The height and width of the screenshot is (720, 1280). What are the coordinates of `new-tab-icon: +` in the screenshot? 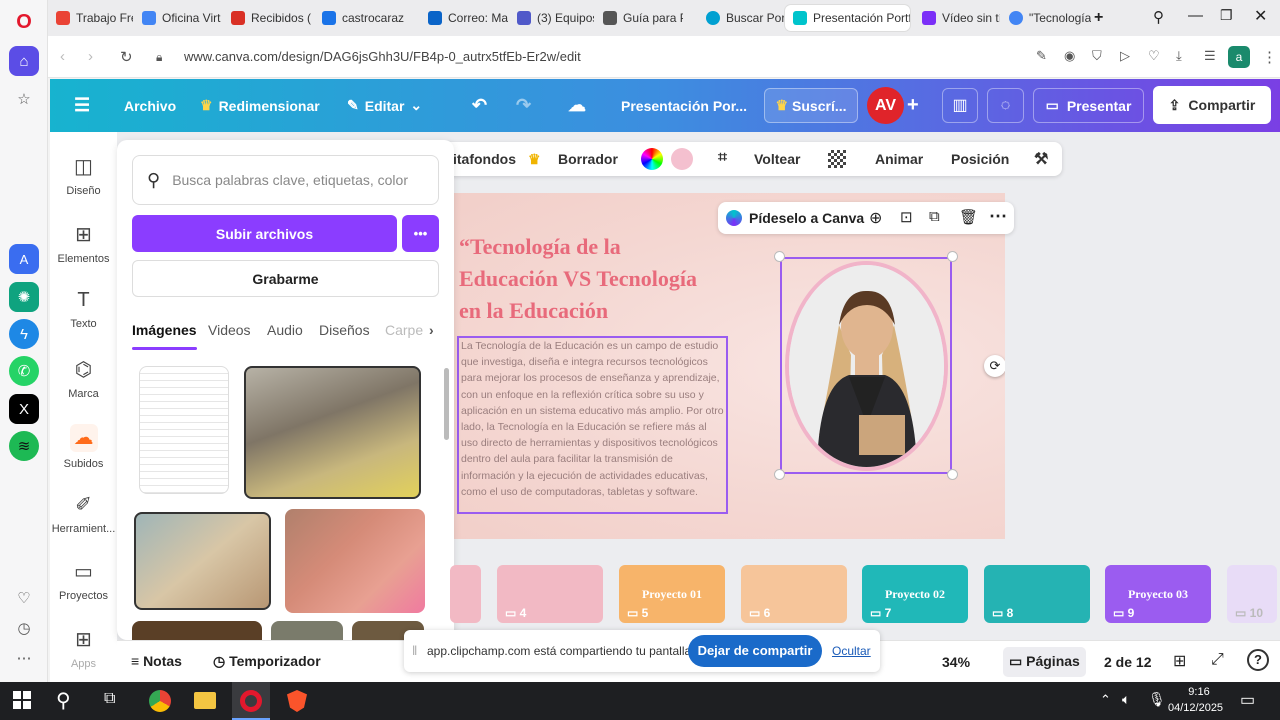 It's located at (1098, 18).